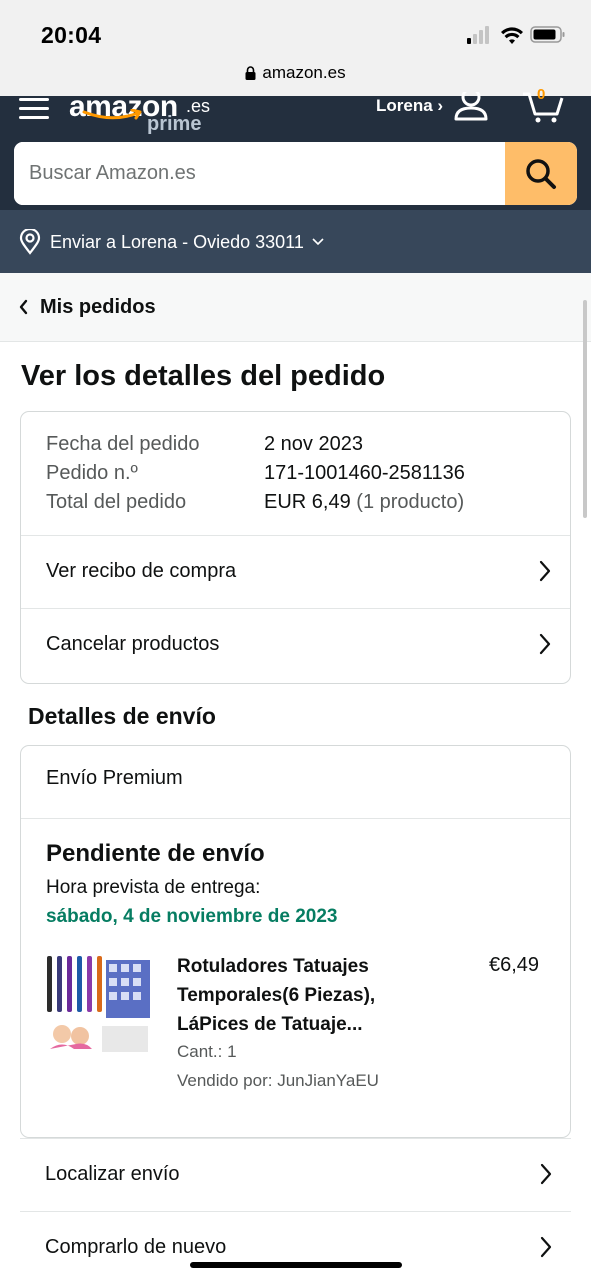 The height and width of the screenshot is (1280, 591). I want to click on breadcrumb-label: Mis pedidos, so click(98, 306).